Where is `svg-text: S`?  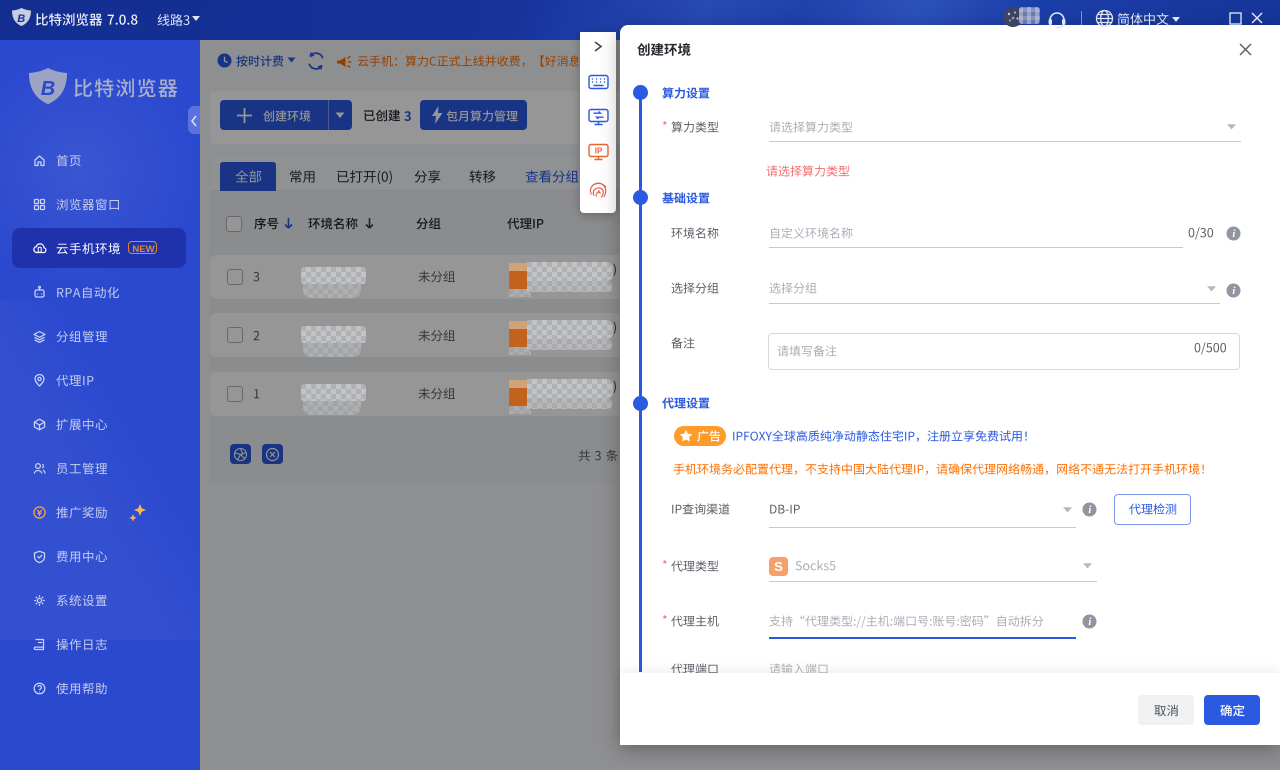 svg-text: S is located at coordinates (778, 566).